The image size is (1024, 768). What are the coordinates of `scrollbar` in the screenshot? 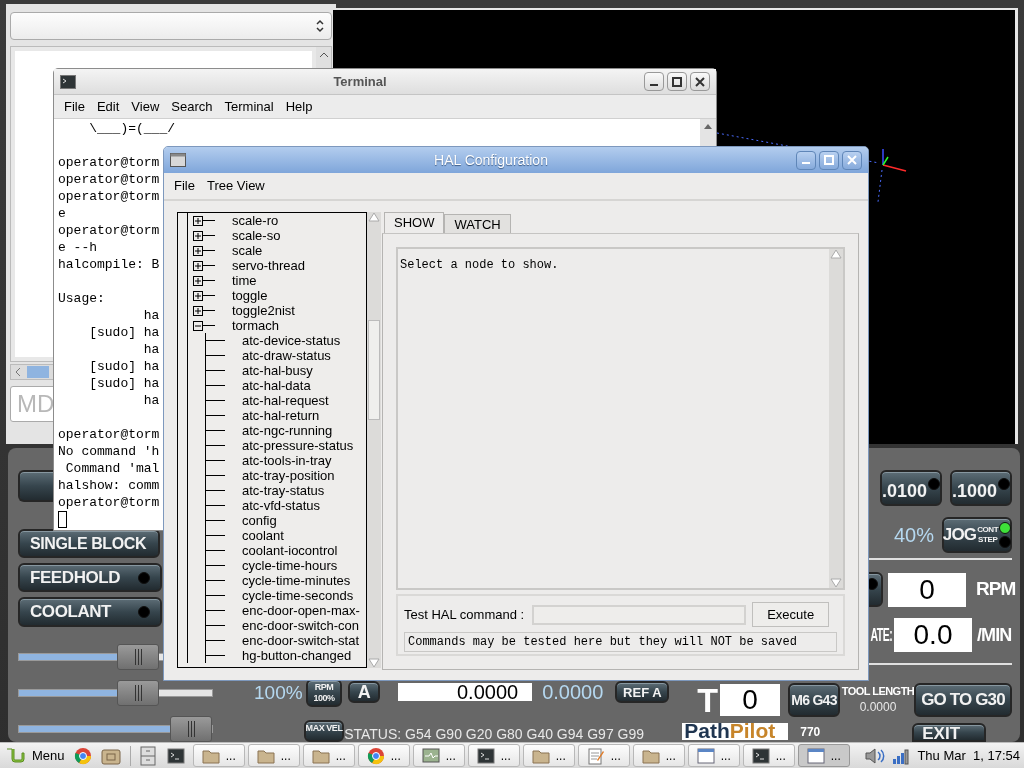 It's located at (374, 440).